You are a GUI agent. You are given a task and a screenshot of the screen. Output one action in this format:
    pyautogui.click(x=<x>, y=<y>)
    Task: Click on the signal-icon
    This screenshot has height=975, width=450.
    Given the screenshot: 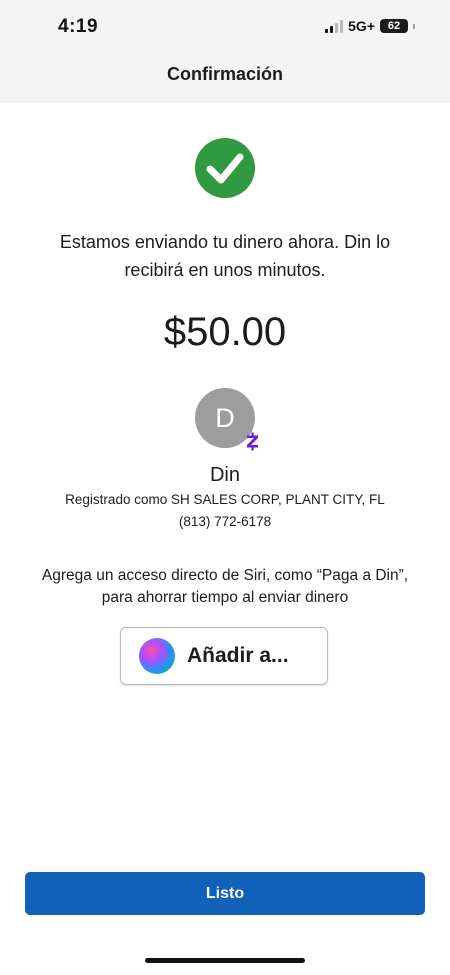 What is the action you would take?
    pyautogui.click(x=334, y=26)
    